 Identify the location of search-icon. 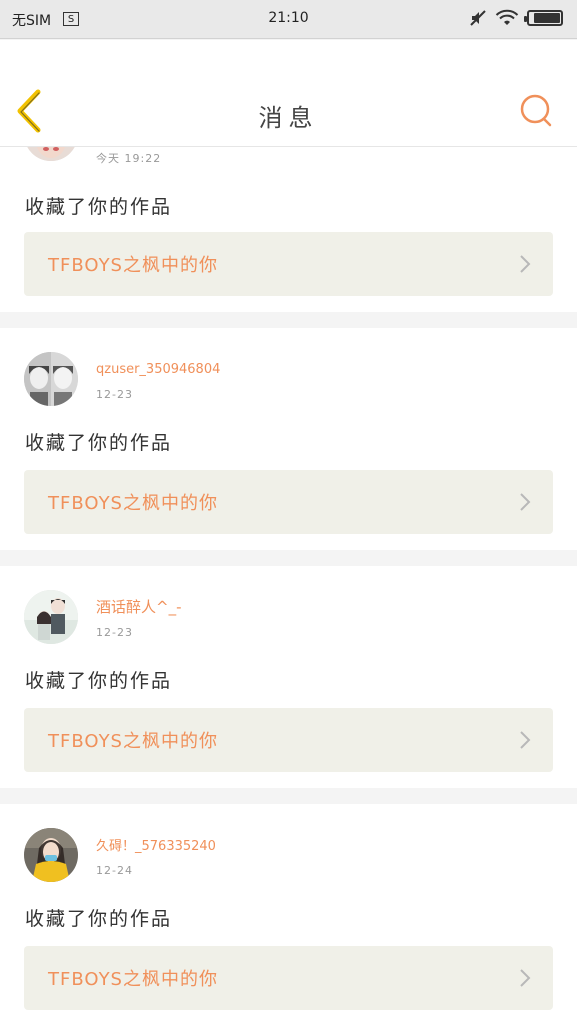
(536, 110).